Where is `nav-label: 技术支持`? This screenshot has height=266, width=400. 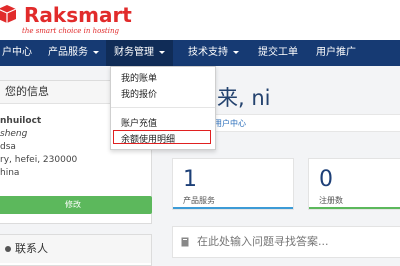
nav-label: 技术支持 is located at coordinates (208, 52).